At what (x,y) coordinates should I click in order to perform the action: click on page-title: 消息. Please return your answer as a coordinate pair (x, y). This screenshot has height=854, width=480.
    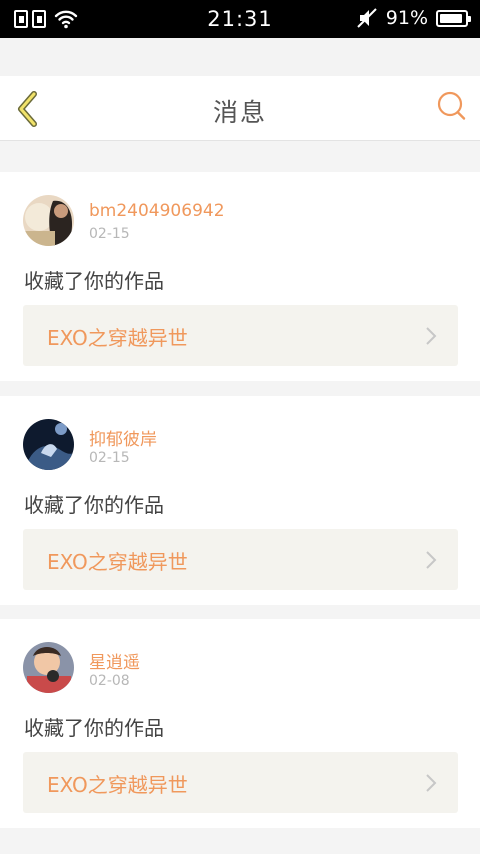
    Looking at the image, I should click on (239, 112).